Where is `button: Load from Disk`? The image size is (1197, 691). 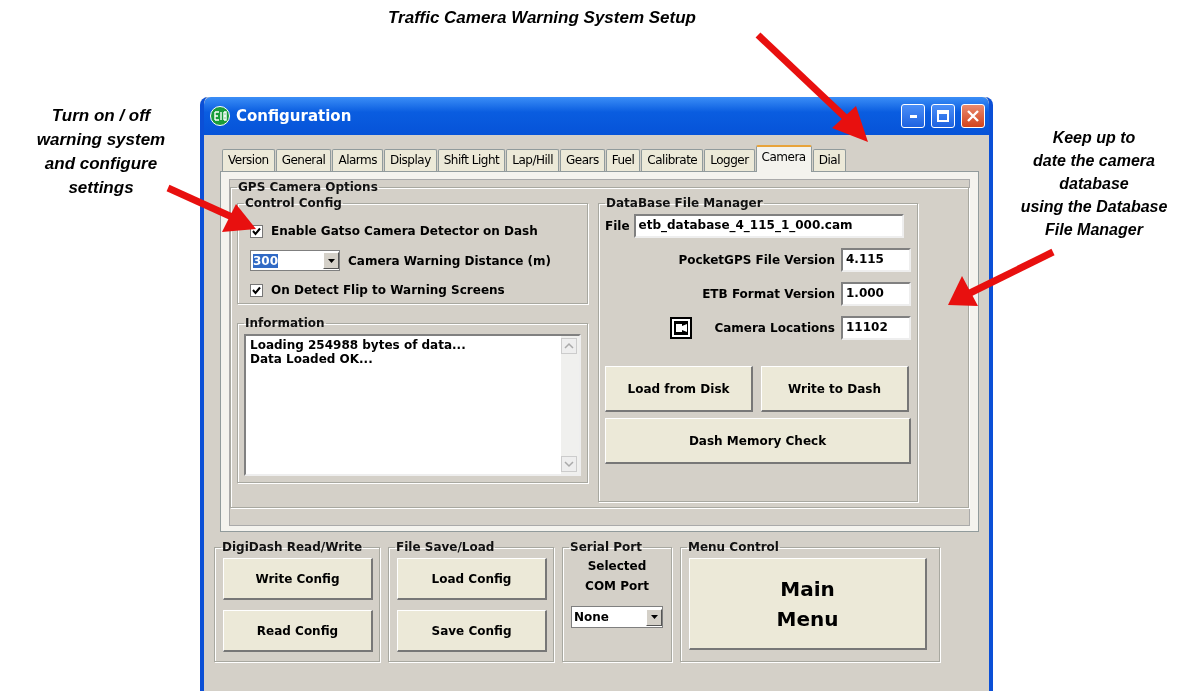 button: Load from Disk is located at coordinates (679, 389).